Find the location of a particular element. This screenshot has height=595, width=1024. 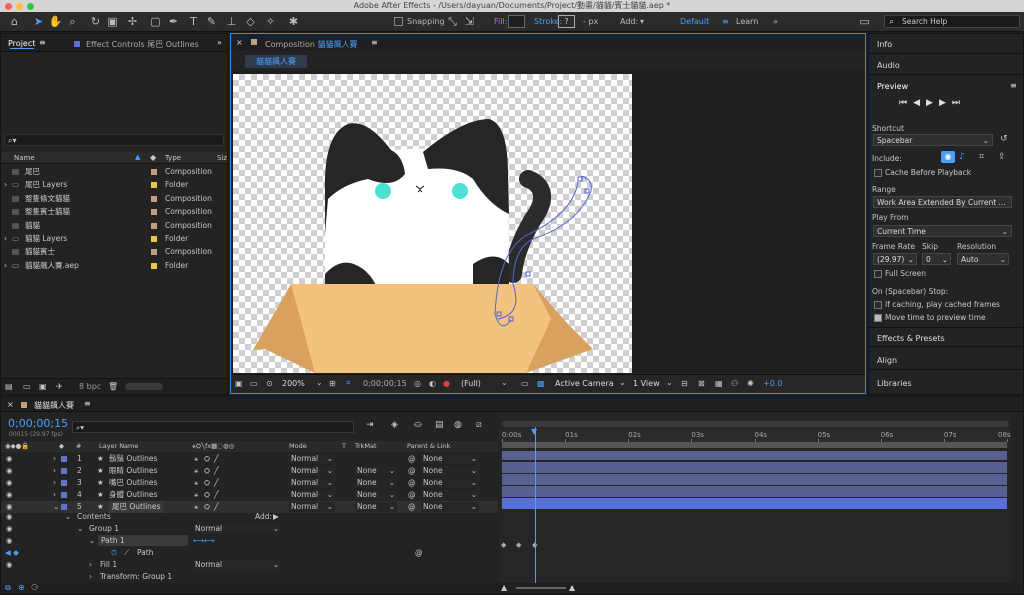

zoom-out-icon: ▲ is located at coordinates (504, 587).